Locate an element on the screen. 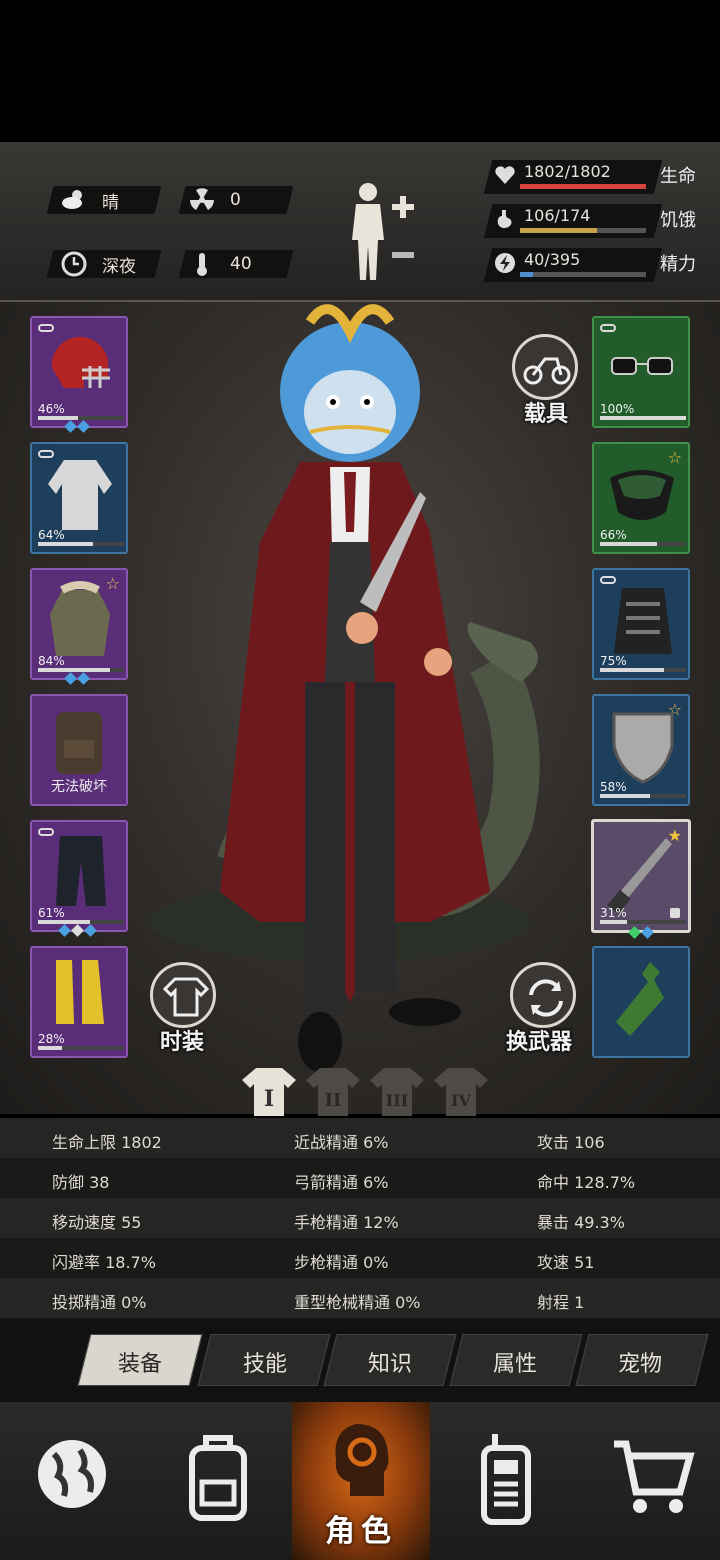 Image resolution: width=720 pixels, height=1560 pixels. hunger-value: 106/174 is located at coordinates (557, 215).